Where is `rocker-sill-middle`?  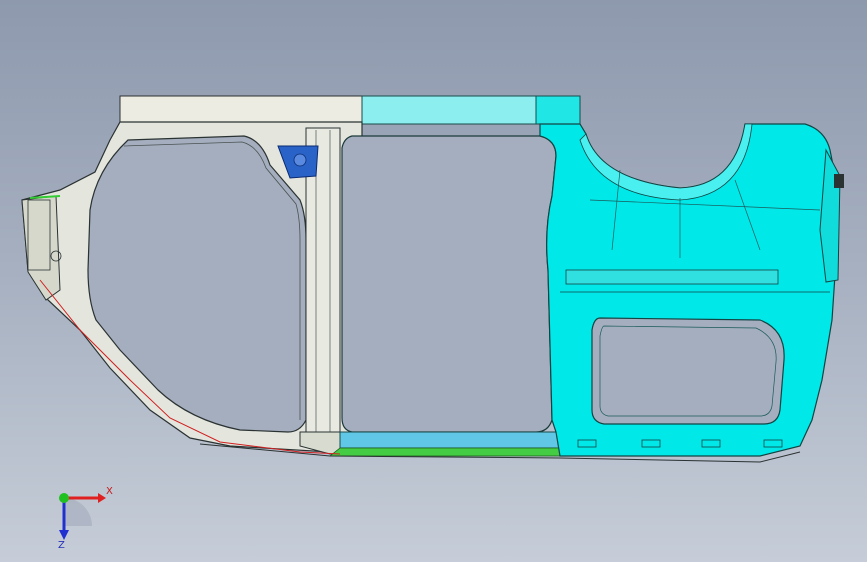 rocker-sill-middle is located at coordinates (450, 440).